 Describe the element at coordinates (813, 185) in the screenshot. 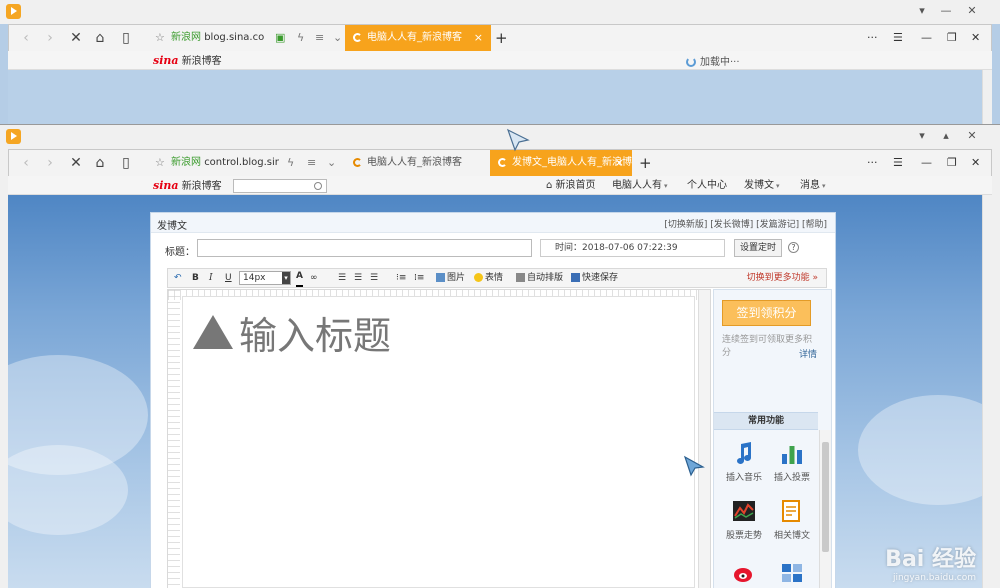

I see `nav-messages: 消息 ▾` at that location.